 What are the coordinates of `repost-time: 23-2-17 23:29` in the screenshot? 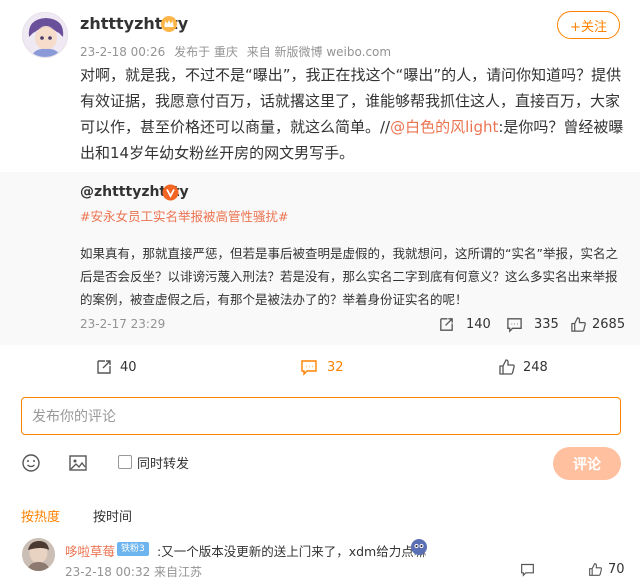 It's located at (122, 324).